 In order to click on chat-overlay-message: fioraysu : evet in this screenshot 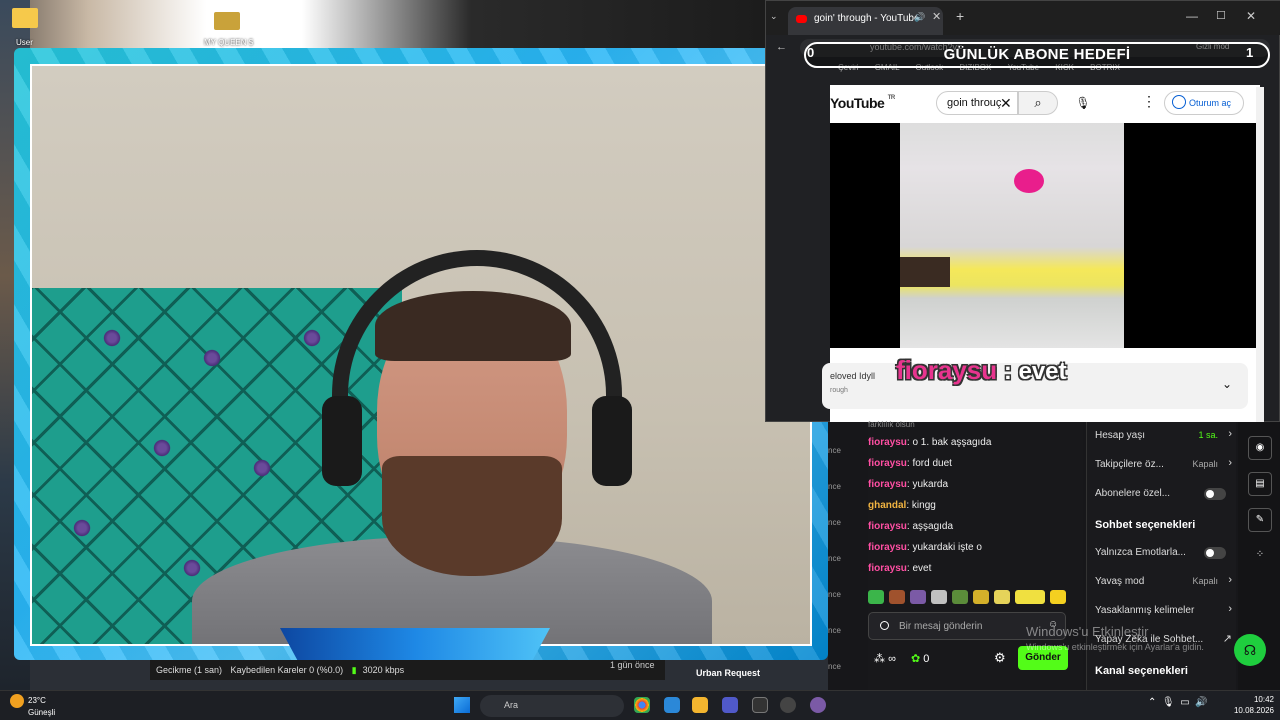, I will do `click(981, 370)`.